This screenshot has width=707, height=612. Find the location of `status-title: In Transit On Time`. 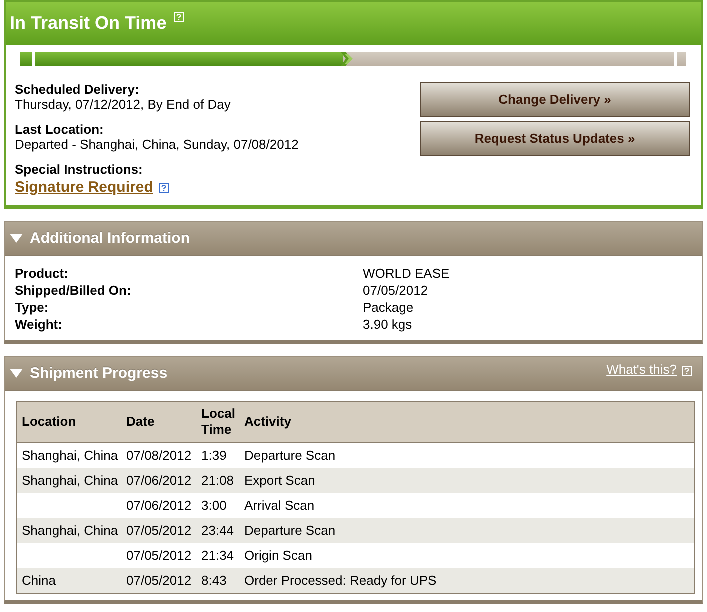

status-title: In Transit On Time is located at coordinates (88, 23).